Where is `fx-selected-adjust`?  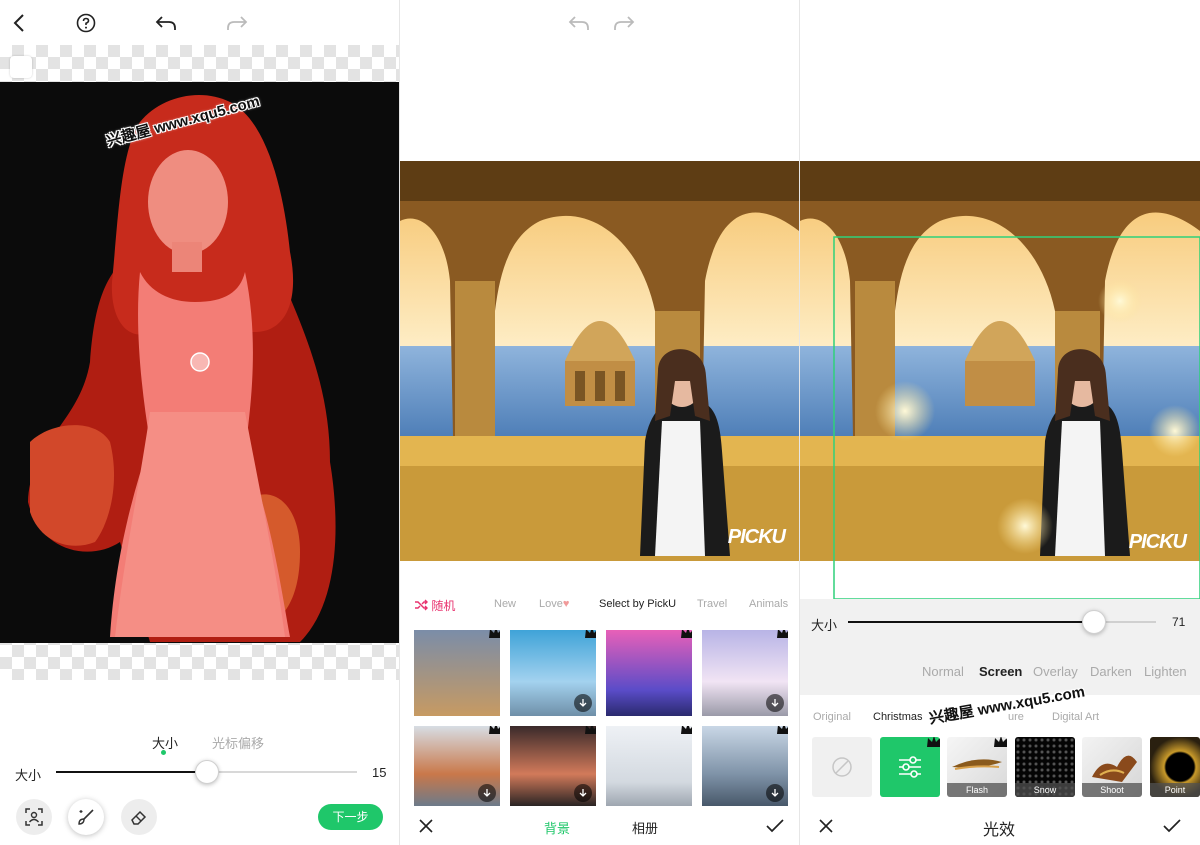
fx-selected-adjust is located at coordinates (910, 767).